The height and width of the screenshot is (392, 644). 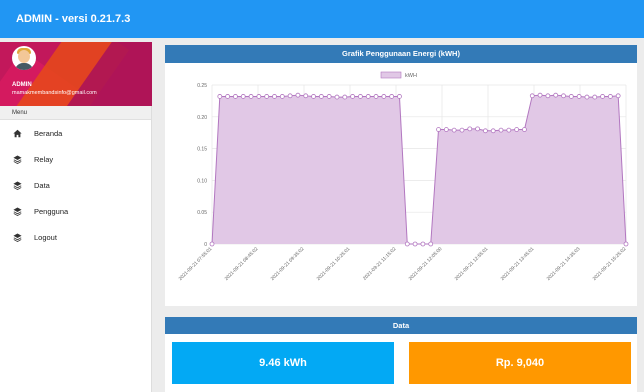 I want to click on x-tick-label: 2021-09-21 13:45:01, so click(x=518, y=264).